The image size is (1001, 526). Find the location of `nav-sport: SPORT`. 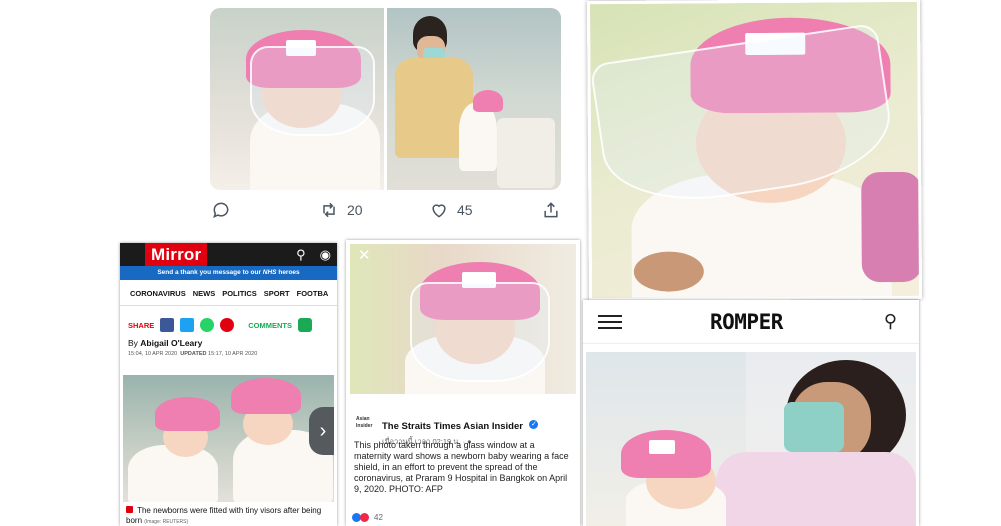

nav-sport: SPORT is located at coordinates (277, 297).